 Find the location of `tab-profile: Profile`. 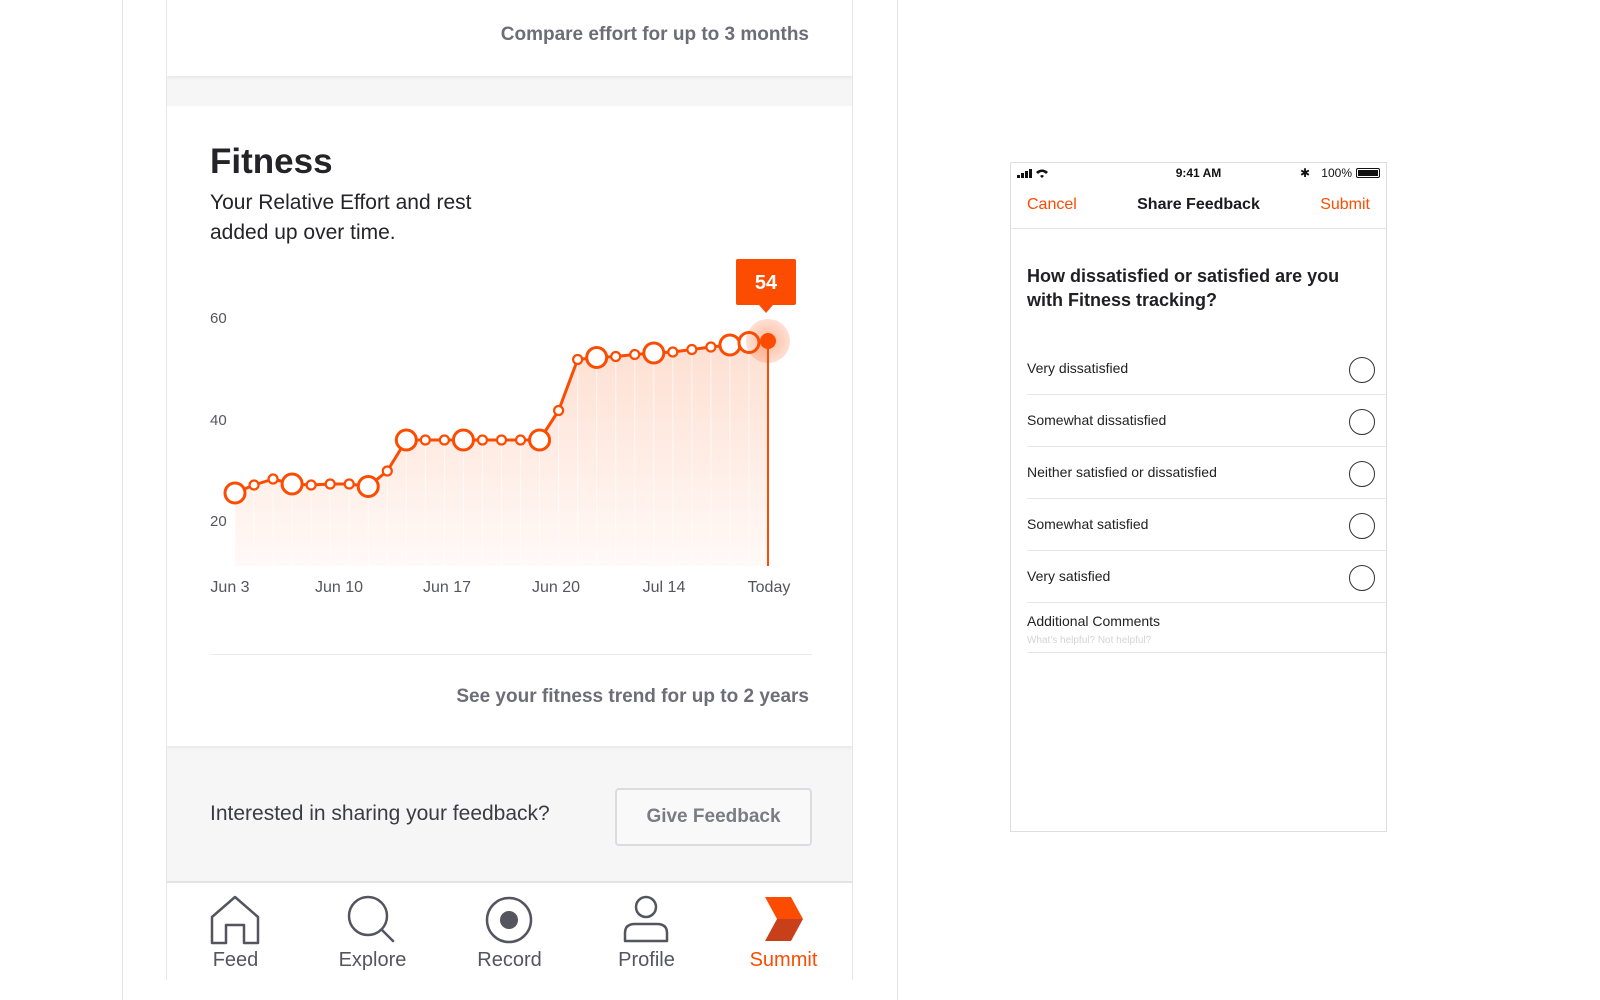

tab-profile: Profile is located at coordinates (646, 931).